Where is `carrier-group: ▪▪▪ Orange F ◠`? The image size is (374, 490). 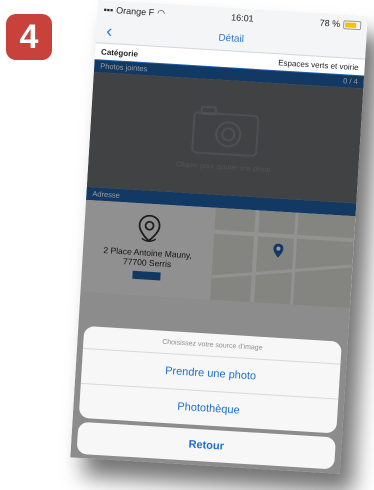
carrier-group: ▪▪▪ Orange F ◠ is located at coordinates (134, 11).